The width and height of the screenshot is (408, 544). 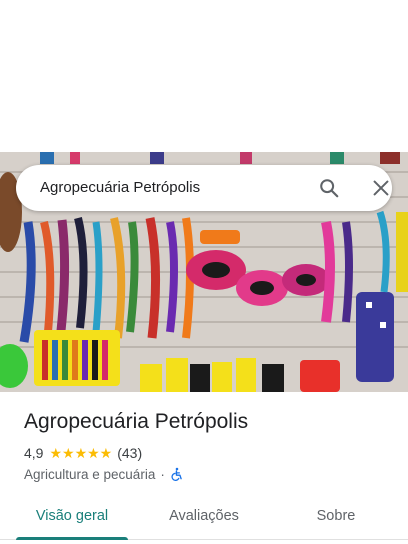 I want to click on tab-overview-label: Visão geral, so click(x=72, y=516).